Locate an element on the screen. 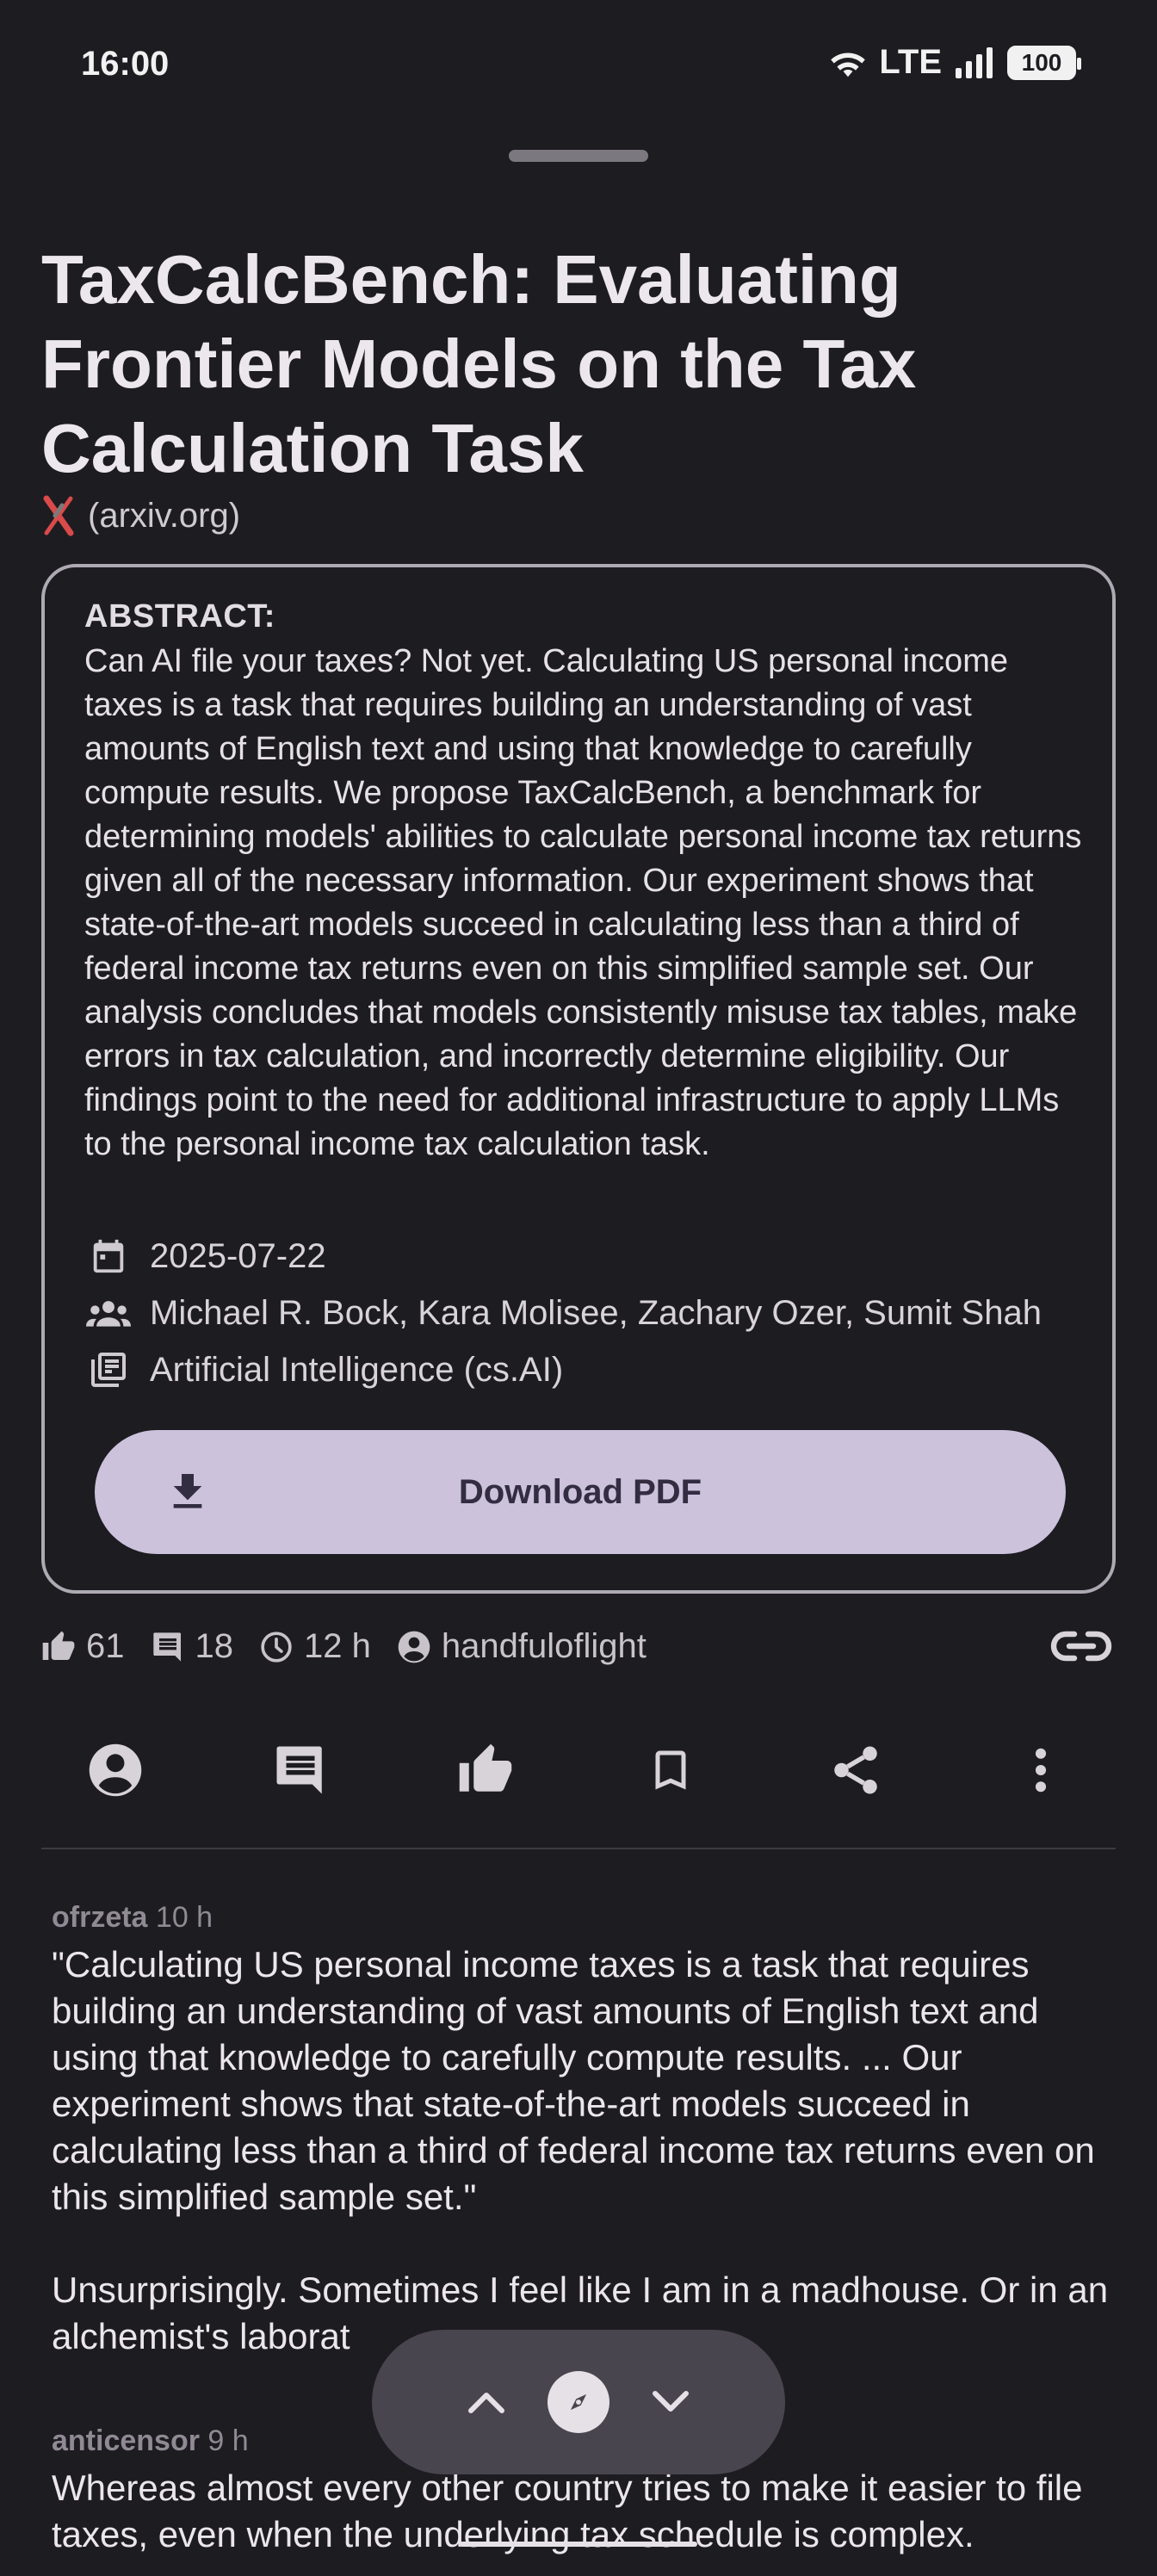  download-icon is located at coordinates (187, 1491).